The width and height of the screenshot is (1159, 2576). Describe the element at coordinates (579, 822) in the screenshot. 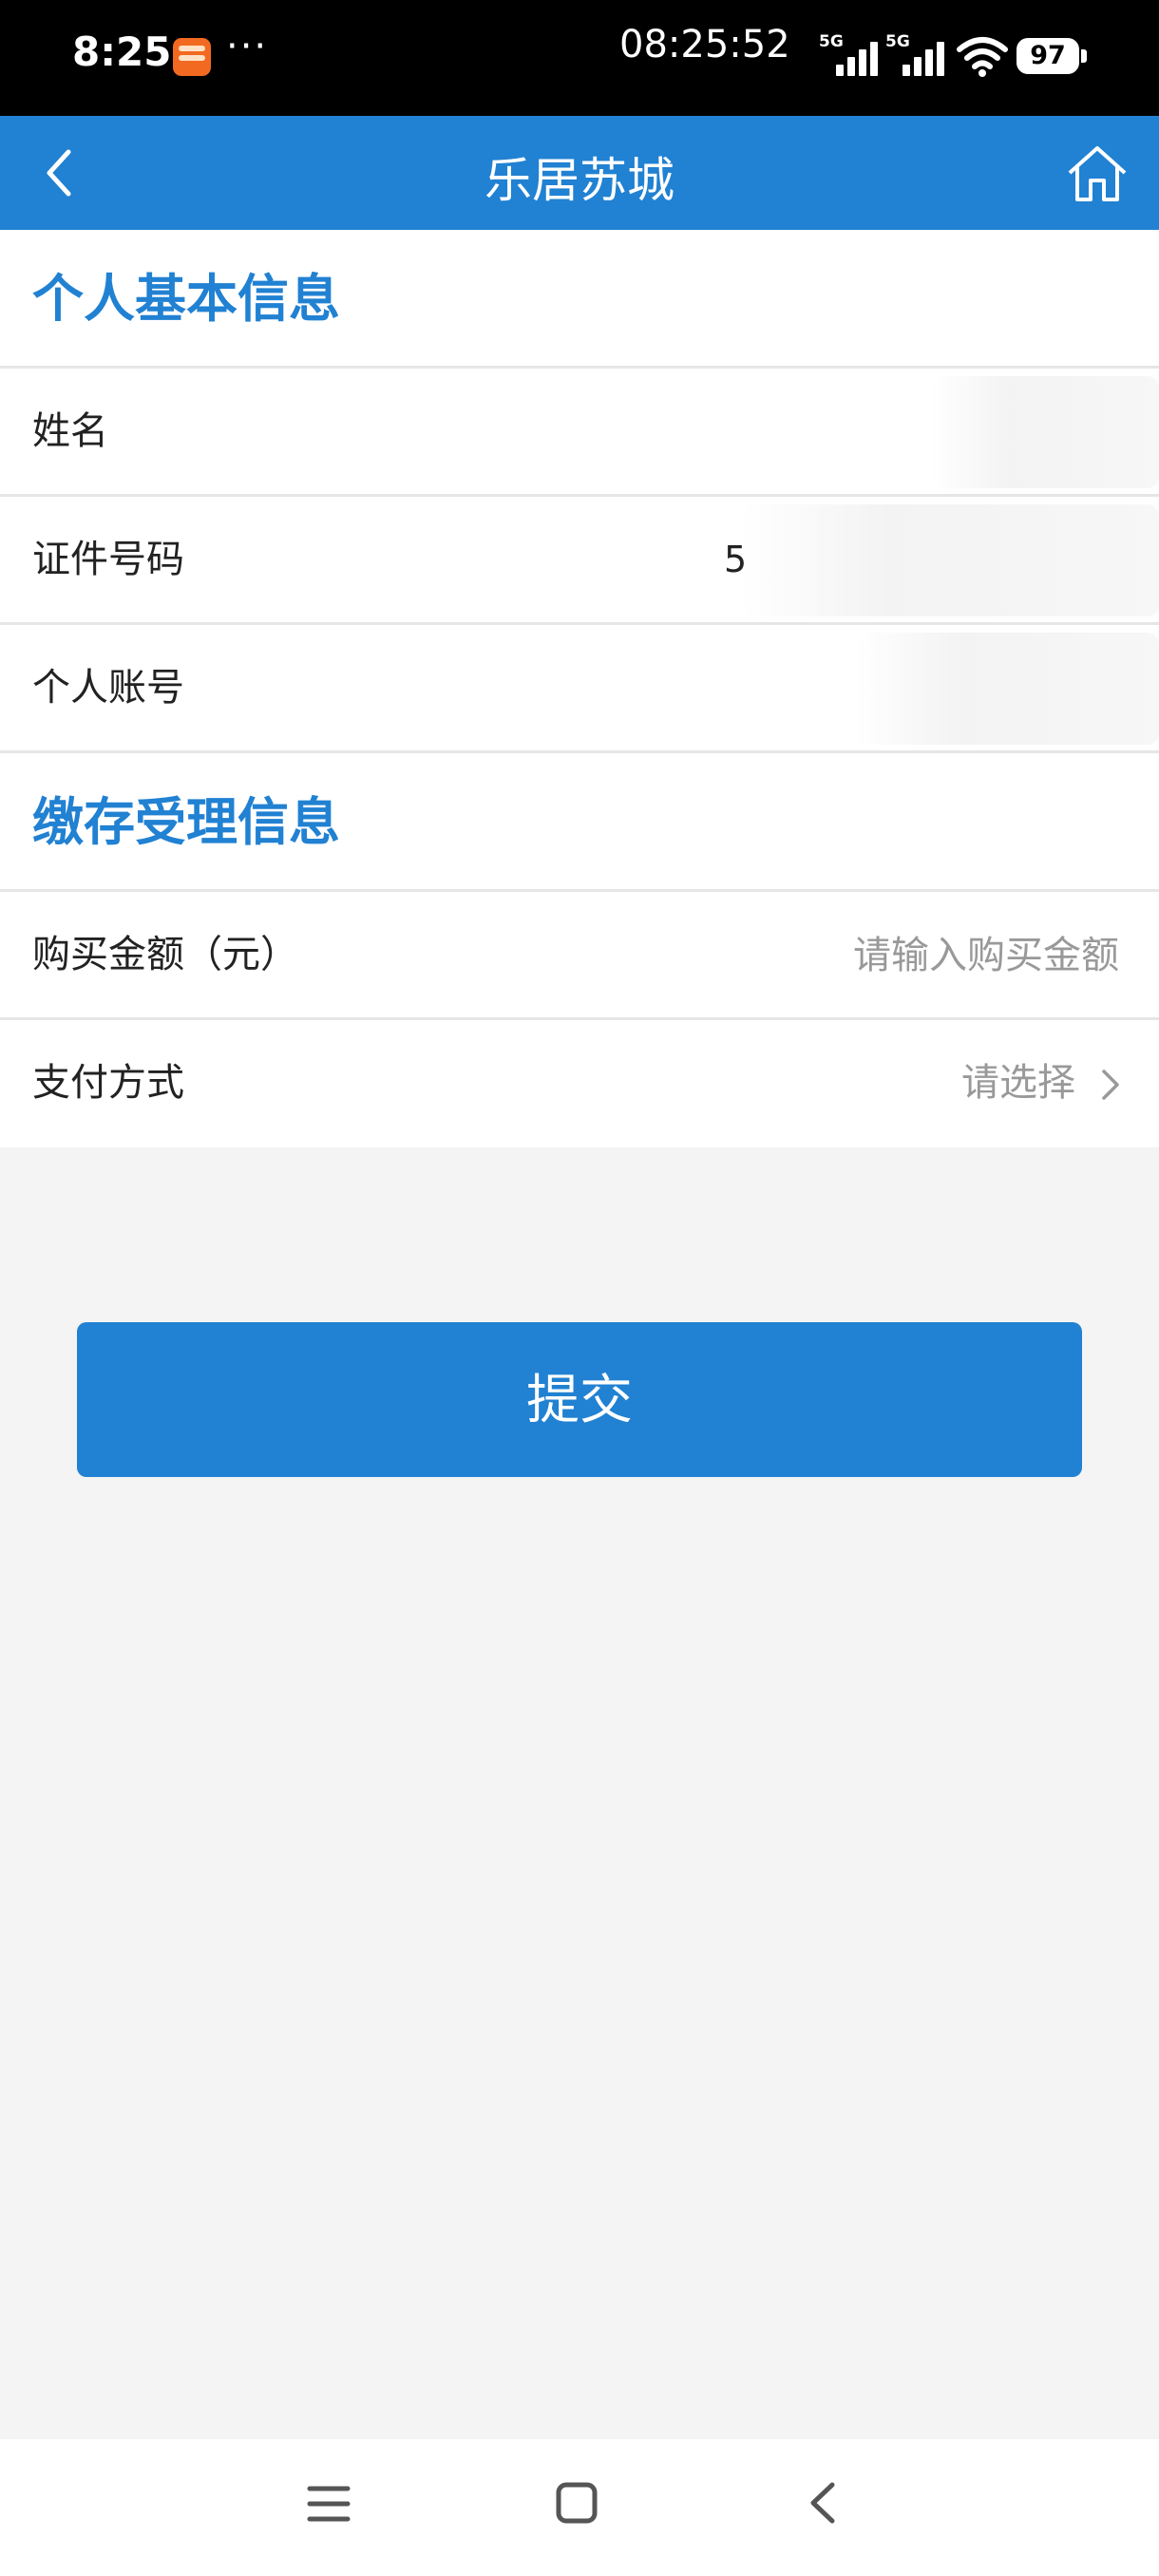

I see `section-title-deposit-info: 缴存受理信息` at that location.